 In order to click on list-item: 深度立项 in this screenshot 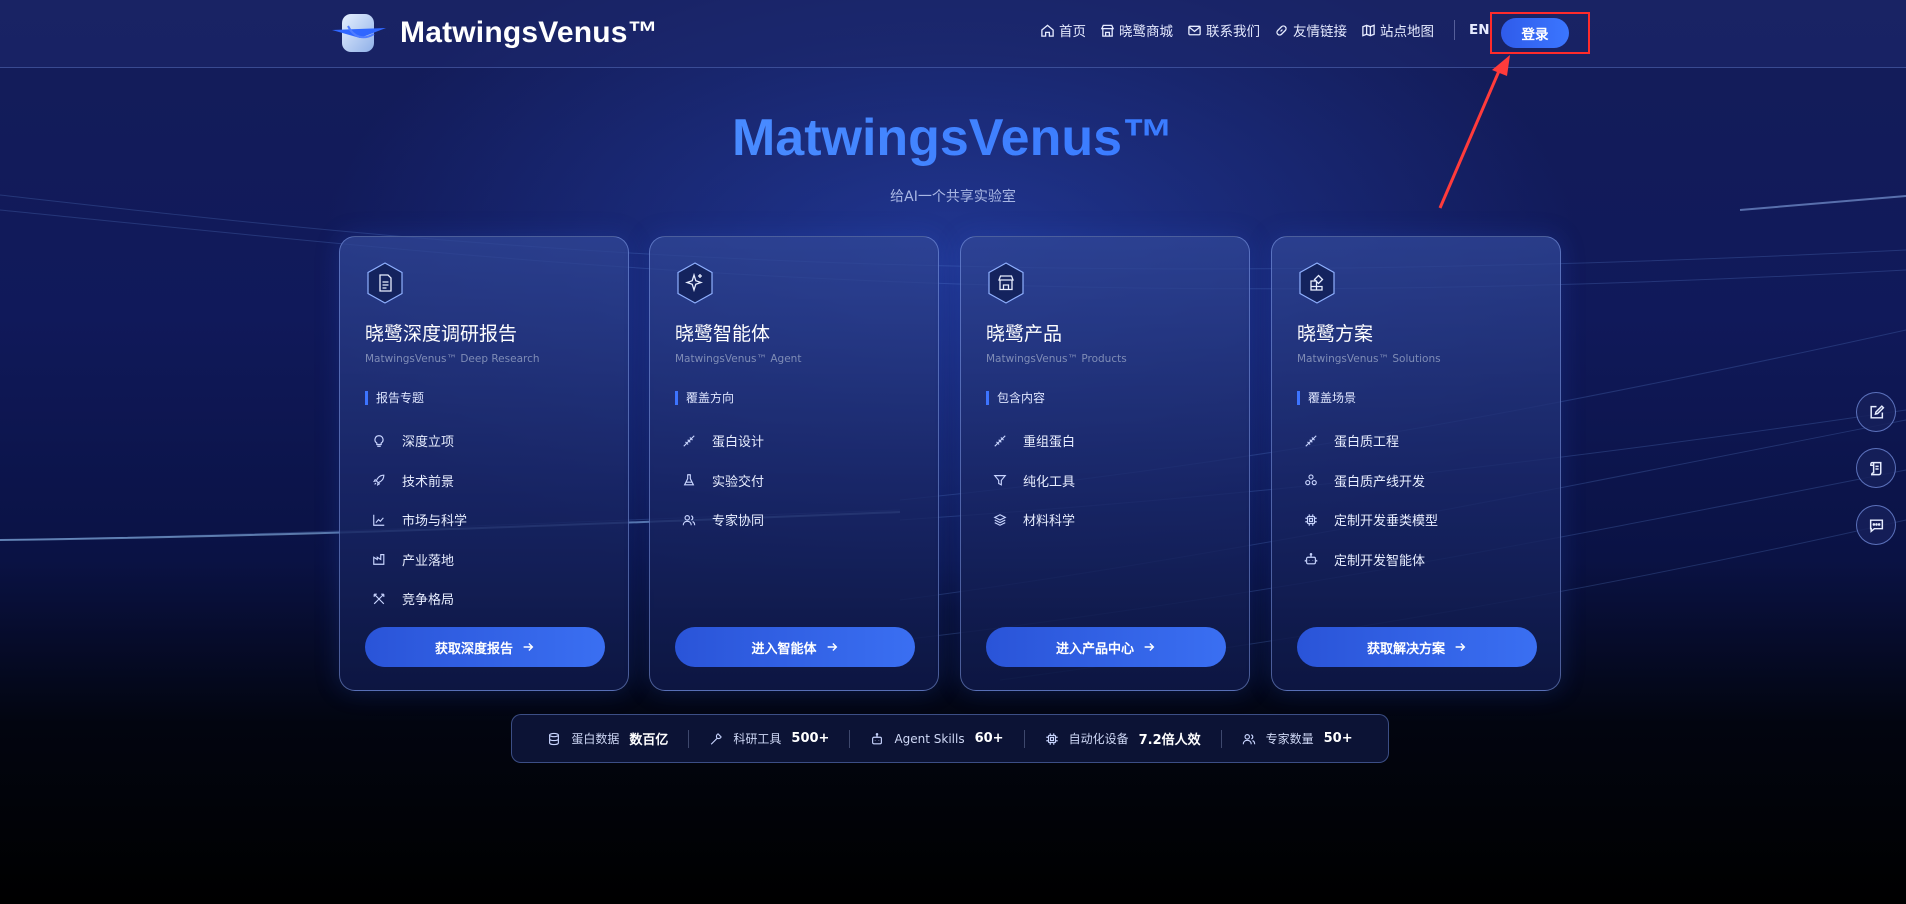, I will do `click(419, 441)`.